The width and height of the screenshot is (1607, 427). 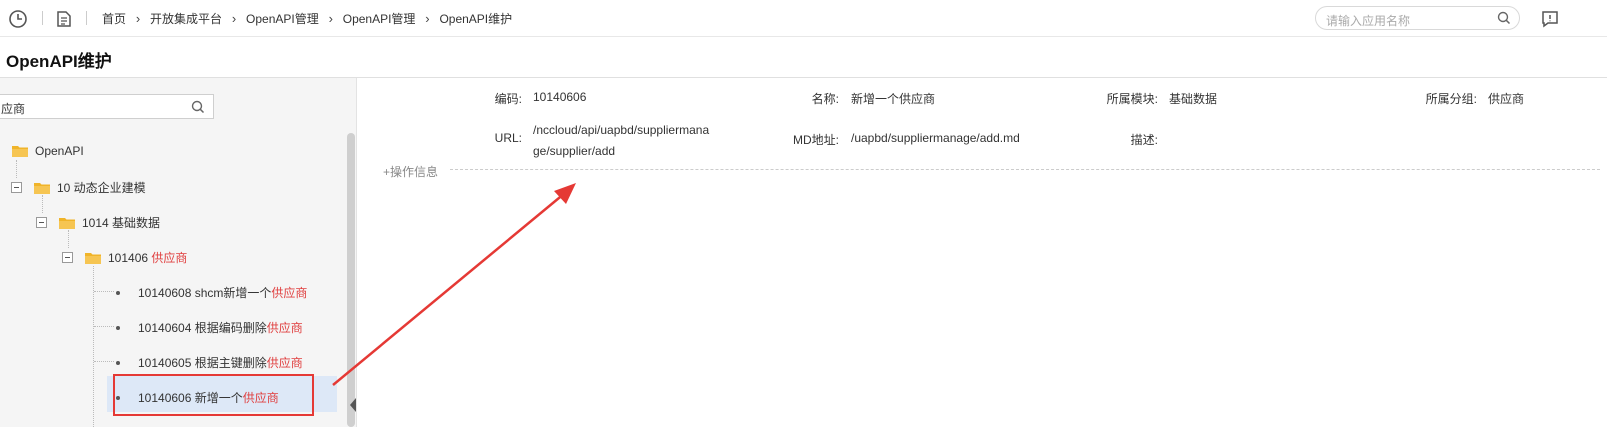 I want to click on url-label: URL:, so click(x=508, y=138).